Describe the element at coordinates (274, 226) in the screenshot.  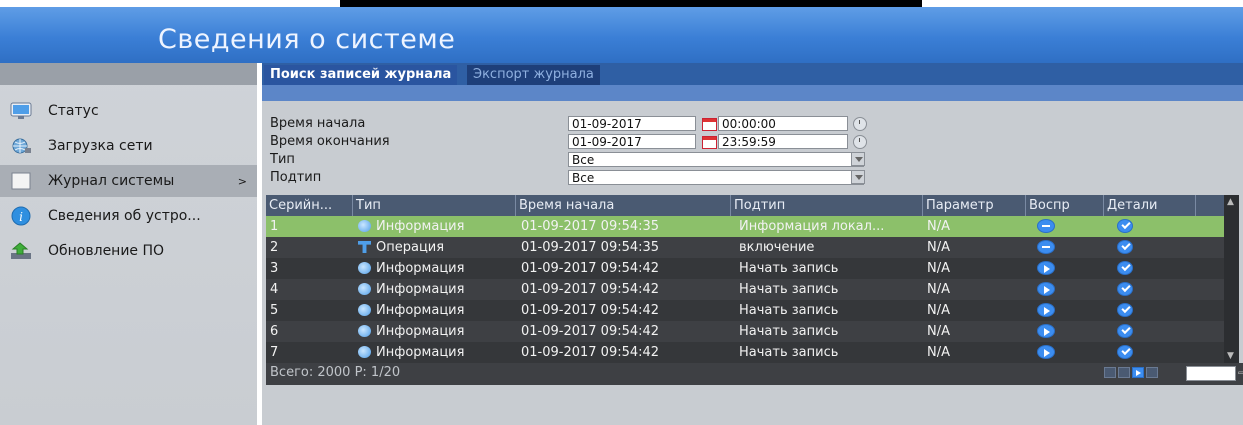
I see `cell-serial: 1` at that location.